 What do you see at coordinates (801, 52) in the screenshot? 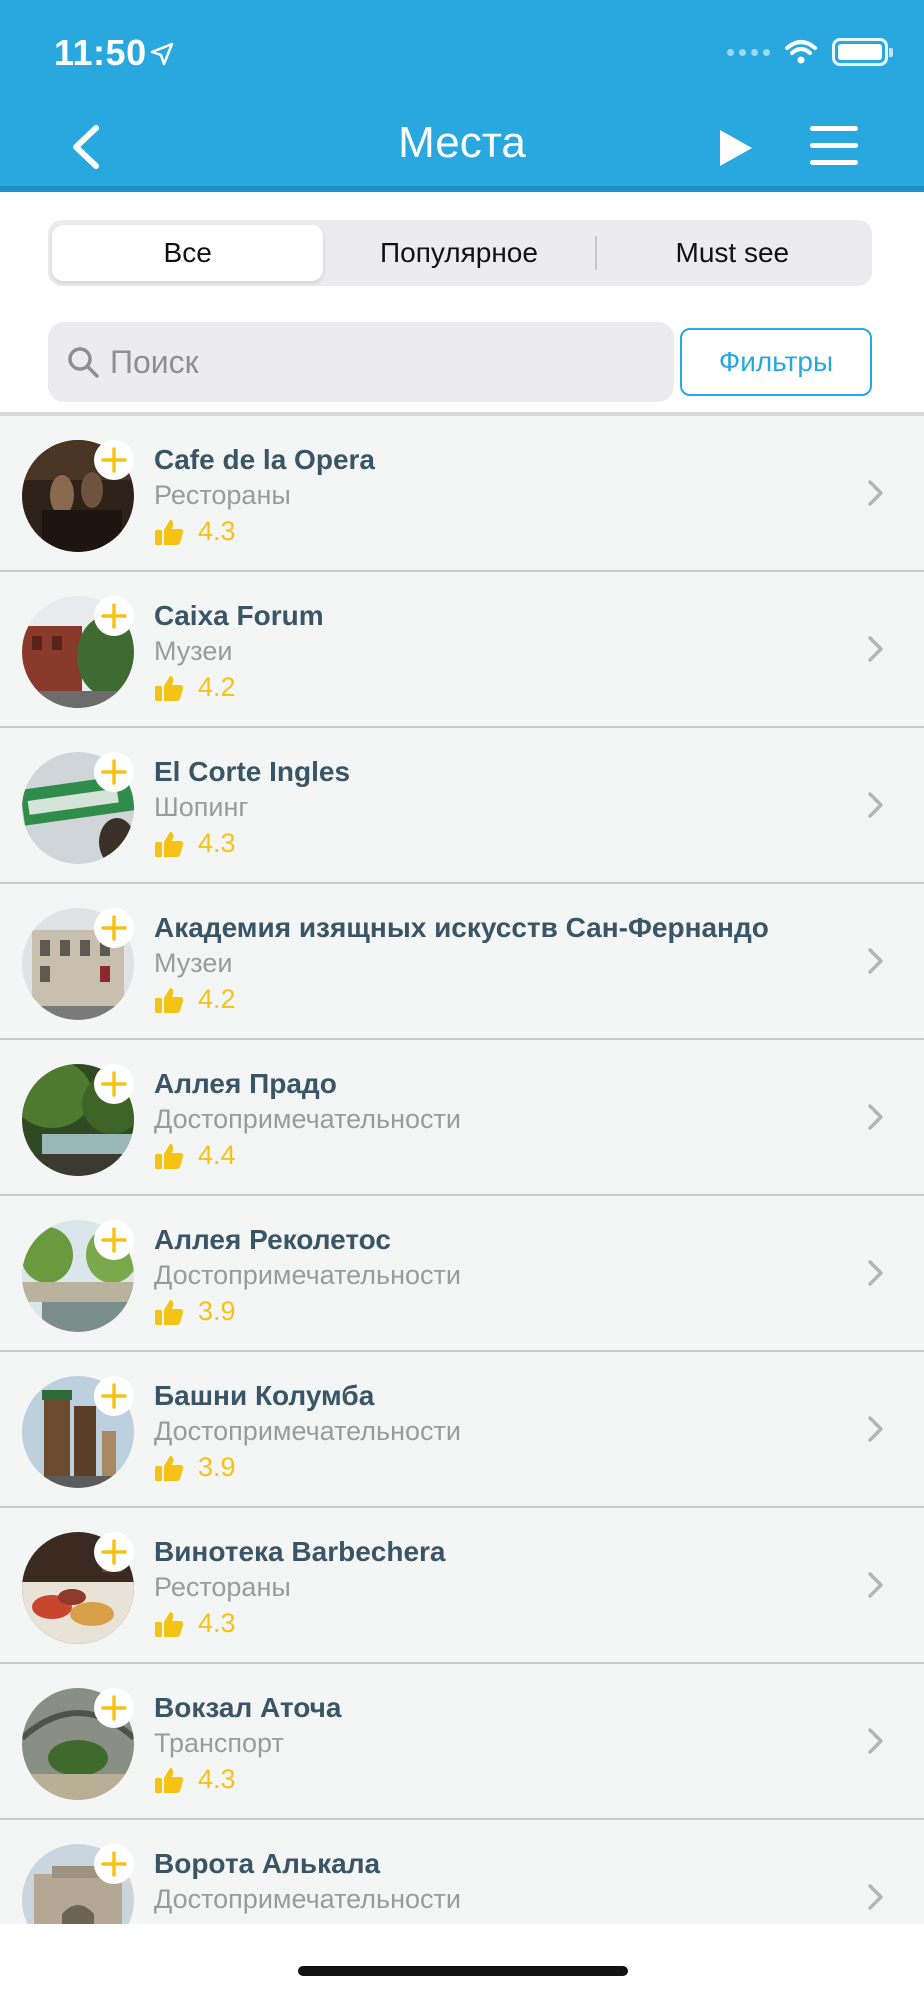
I see `wifi-icon` at bounding box center [801, 52].